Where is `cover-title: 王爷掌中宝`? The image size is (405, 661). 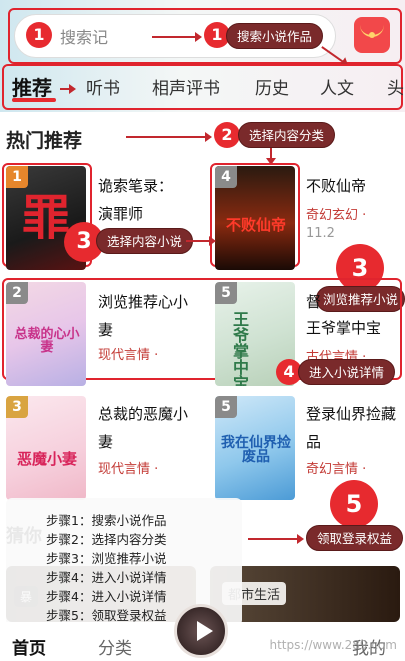
cover-title: 王爷掌中宝 is located at coordinates (240, 348).